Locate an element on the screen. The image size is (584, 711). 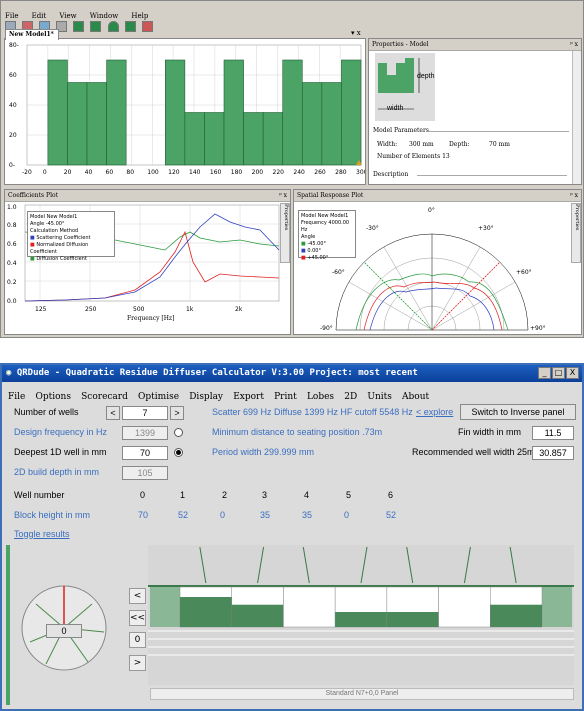
recommended-width-input: 30.857 is located at coordinates (553, 453).